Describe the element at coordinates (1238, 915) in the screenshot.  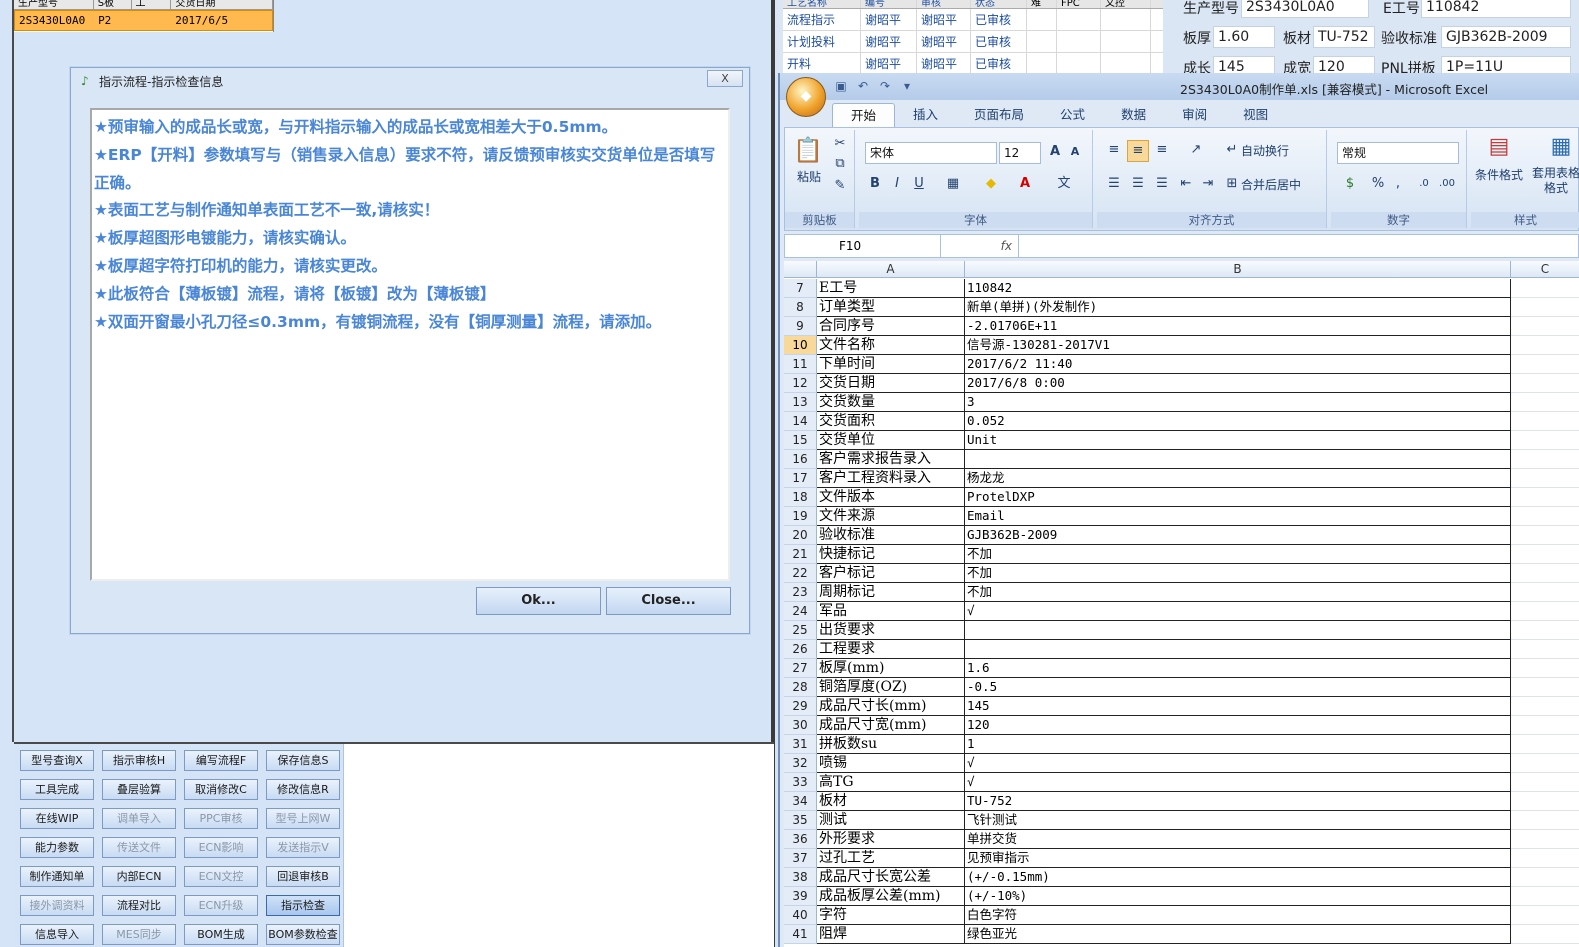
I see `cell-b: 白色字符` at that location.